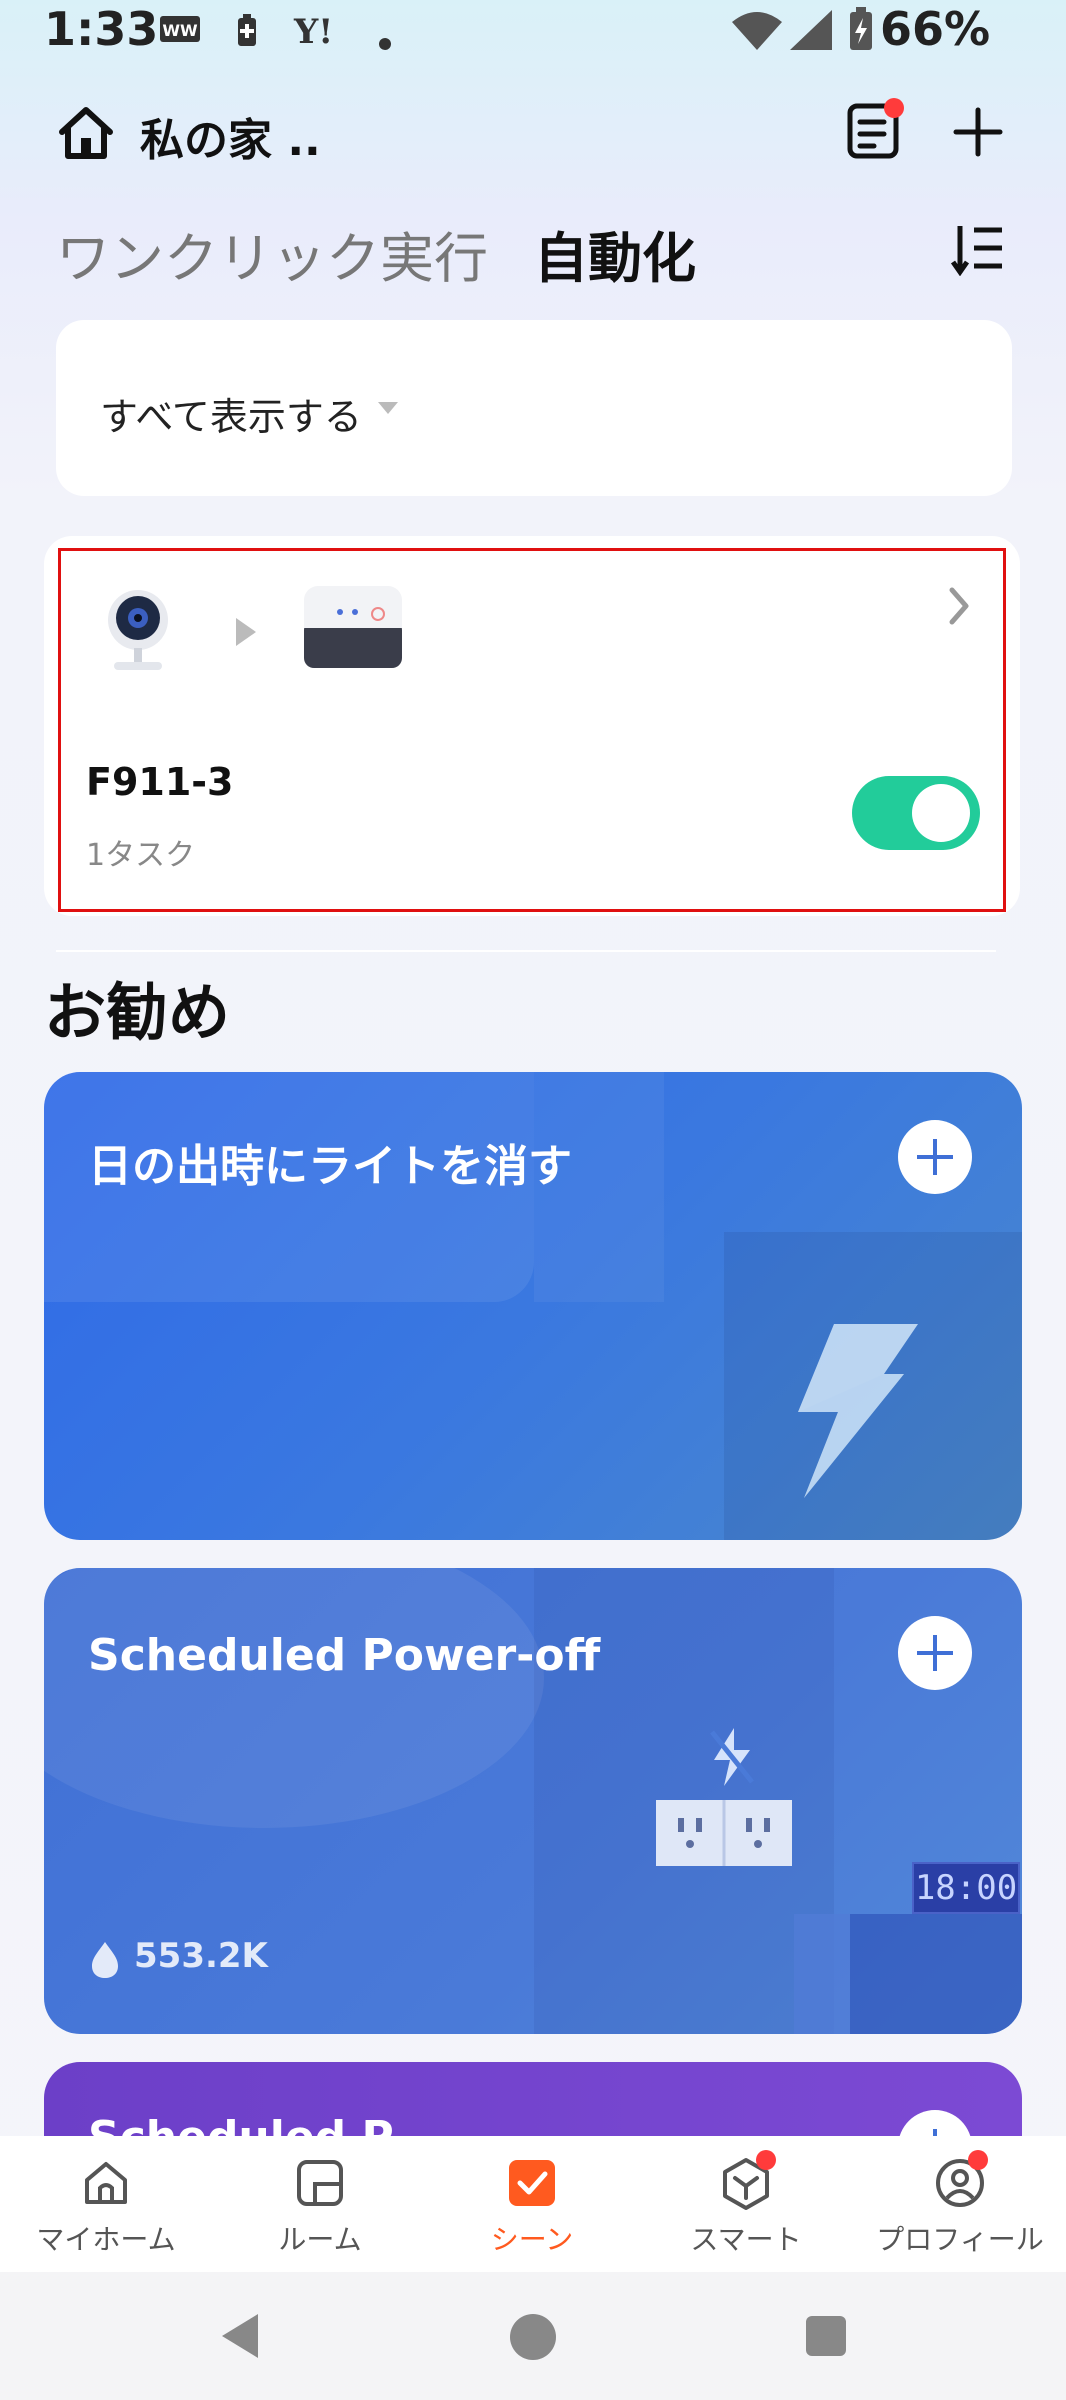  I want to click on ww-icon: WW, so click(180, 33).